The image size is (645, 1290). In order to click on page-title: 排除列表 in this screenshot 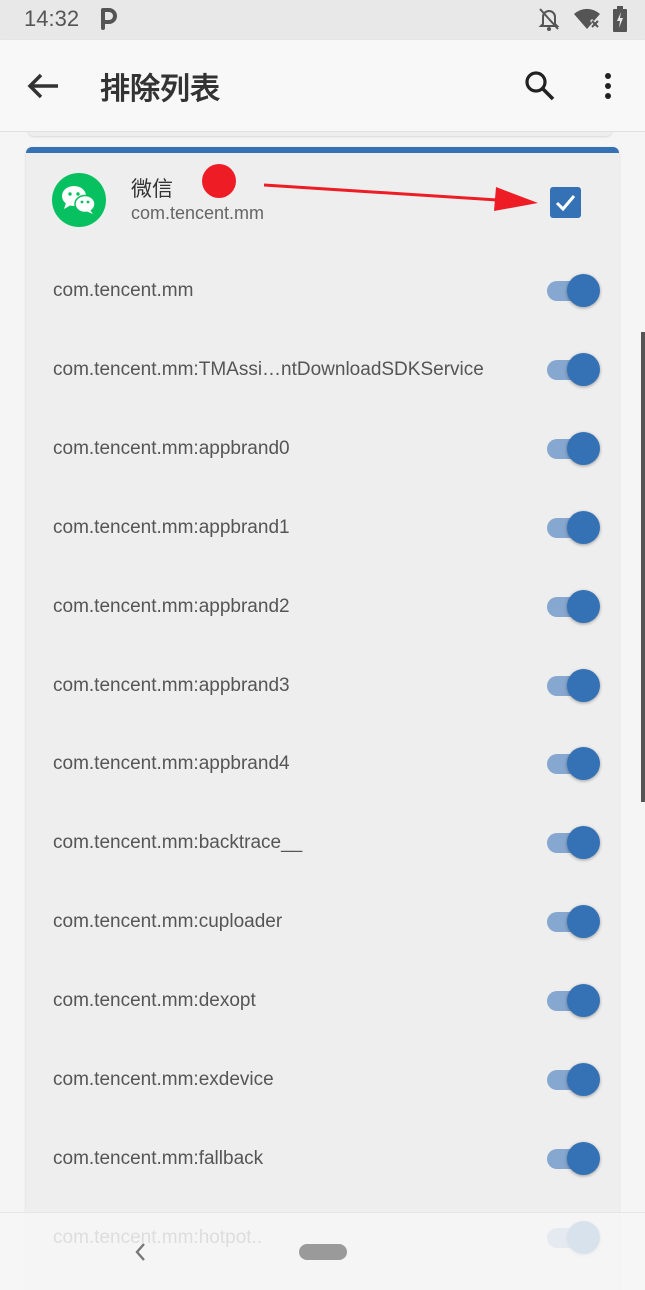, I will do `click(160, 89)`.